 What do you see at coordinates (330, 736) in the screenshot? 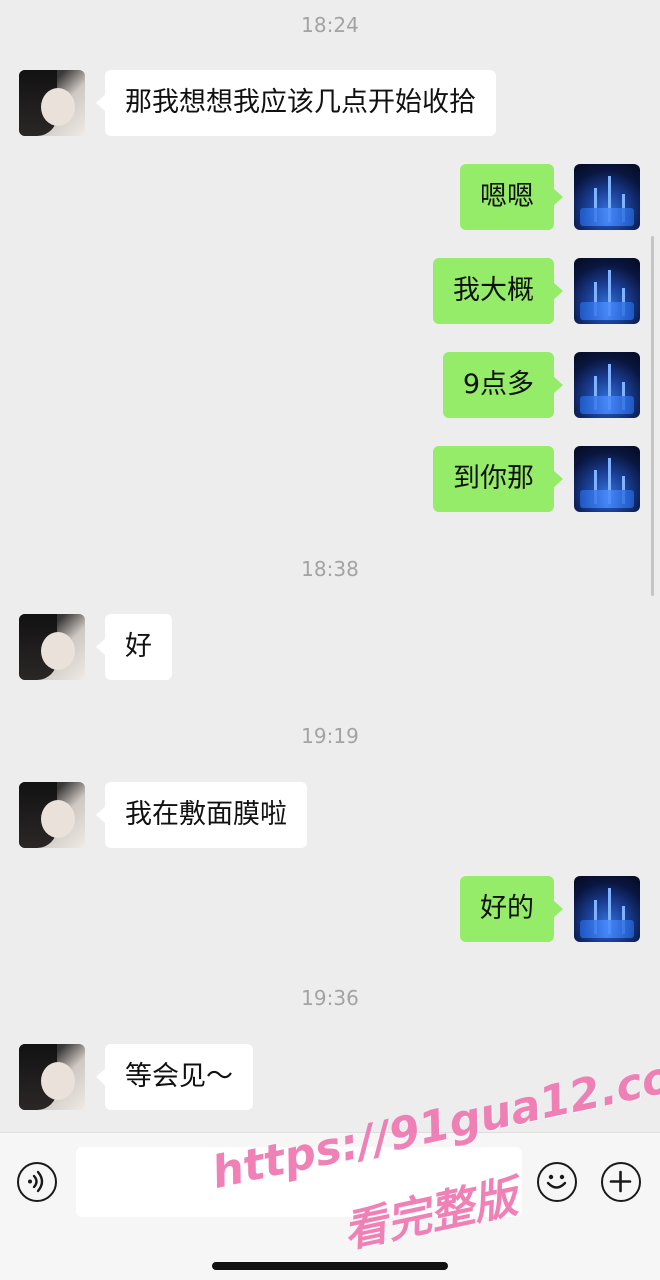
I see `timestamp: 19:19` at bounding box center [330, 736].